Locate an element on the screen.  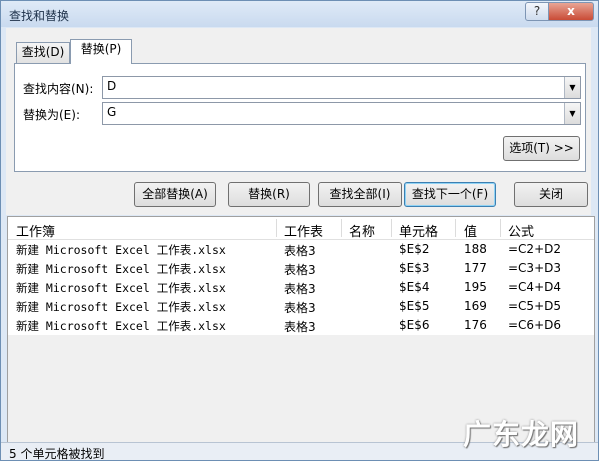
column-header-cell: 单元格 is located at coordinates (418, 230).